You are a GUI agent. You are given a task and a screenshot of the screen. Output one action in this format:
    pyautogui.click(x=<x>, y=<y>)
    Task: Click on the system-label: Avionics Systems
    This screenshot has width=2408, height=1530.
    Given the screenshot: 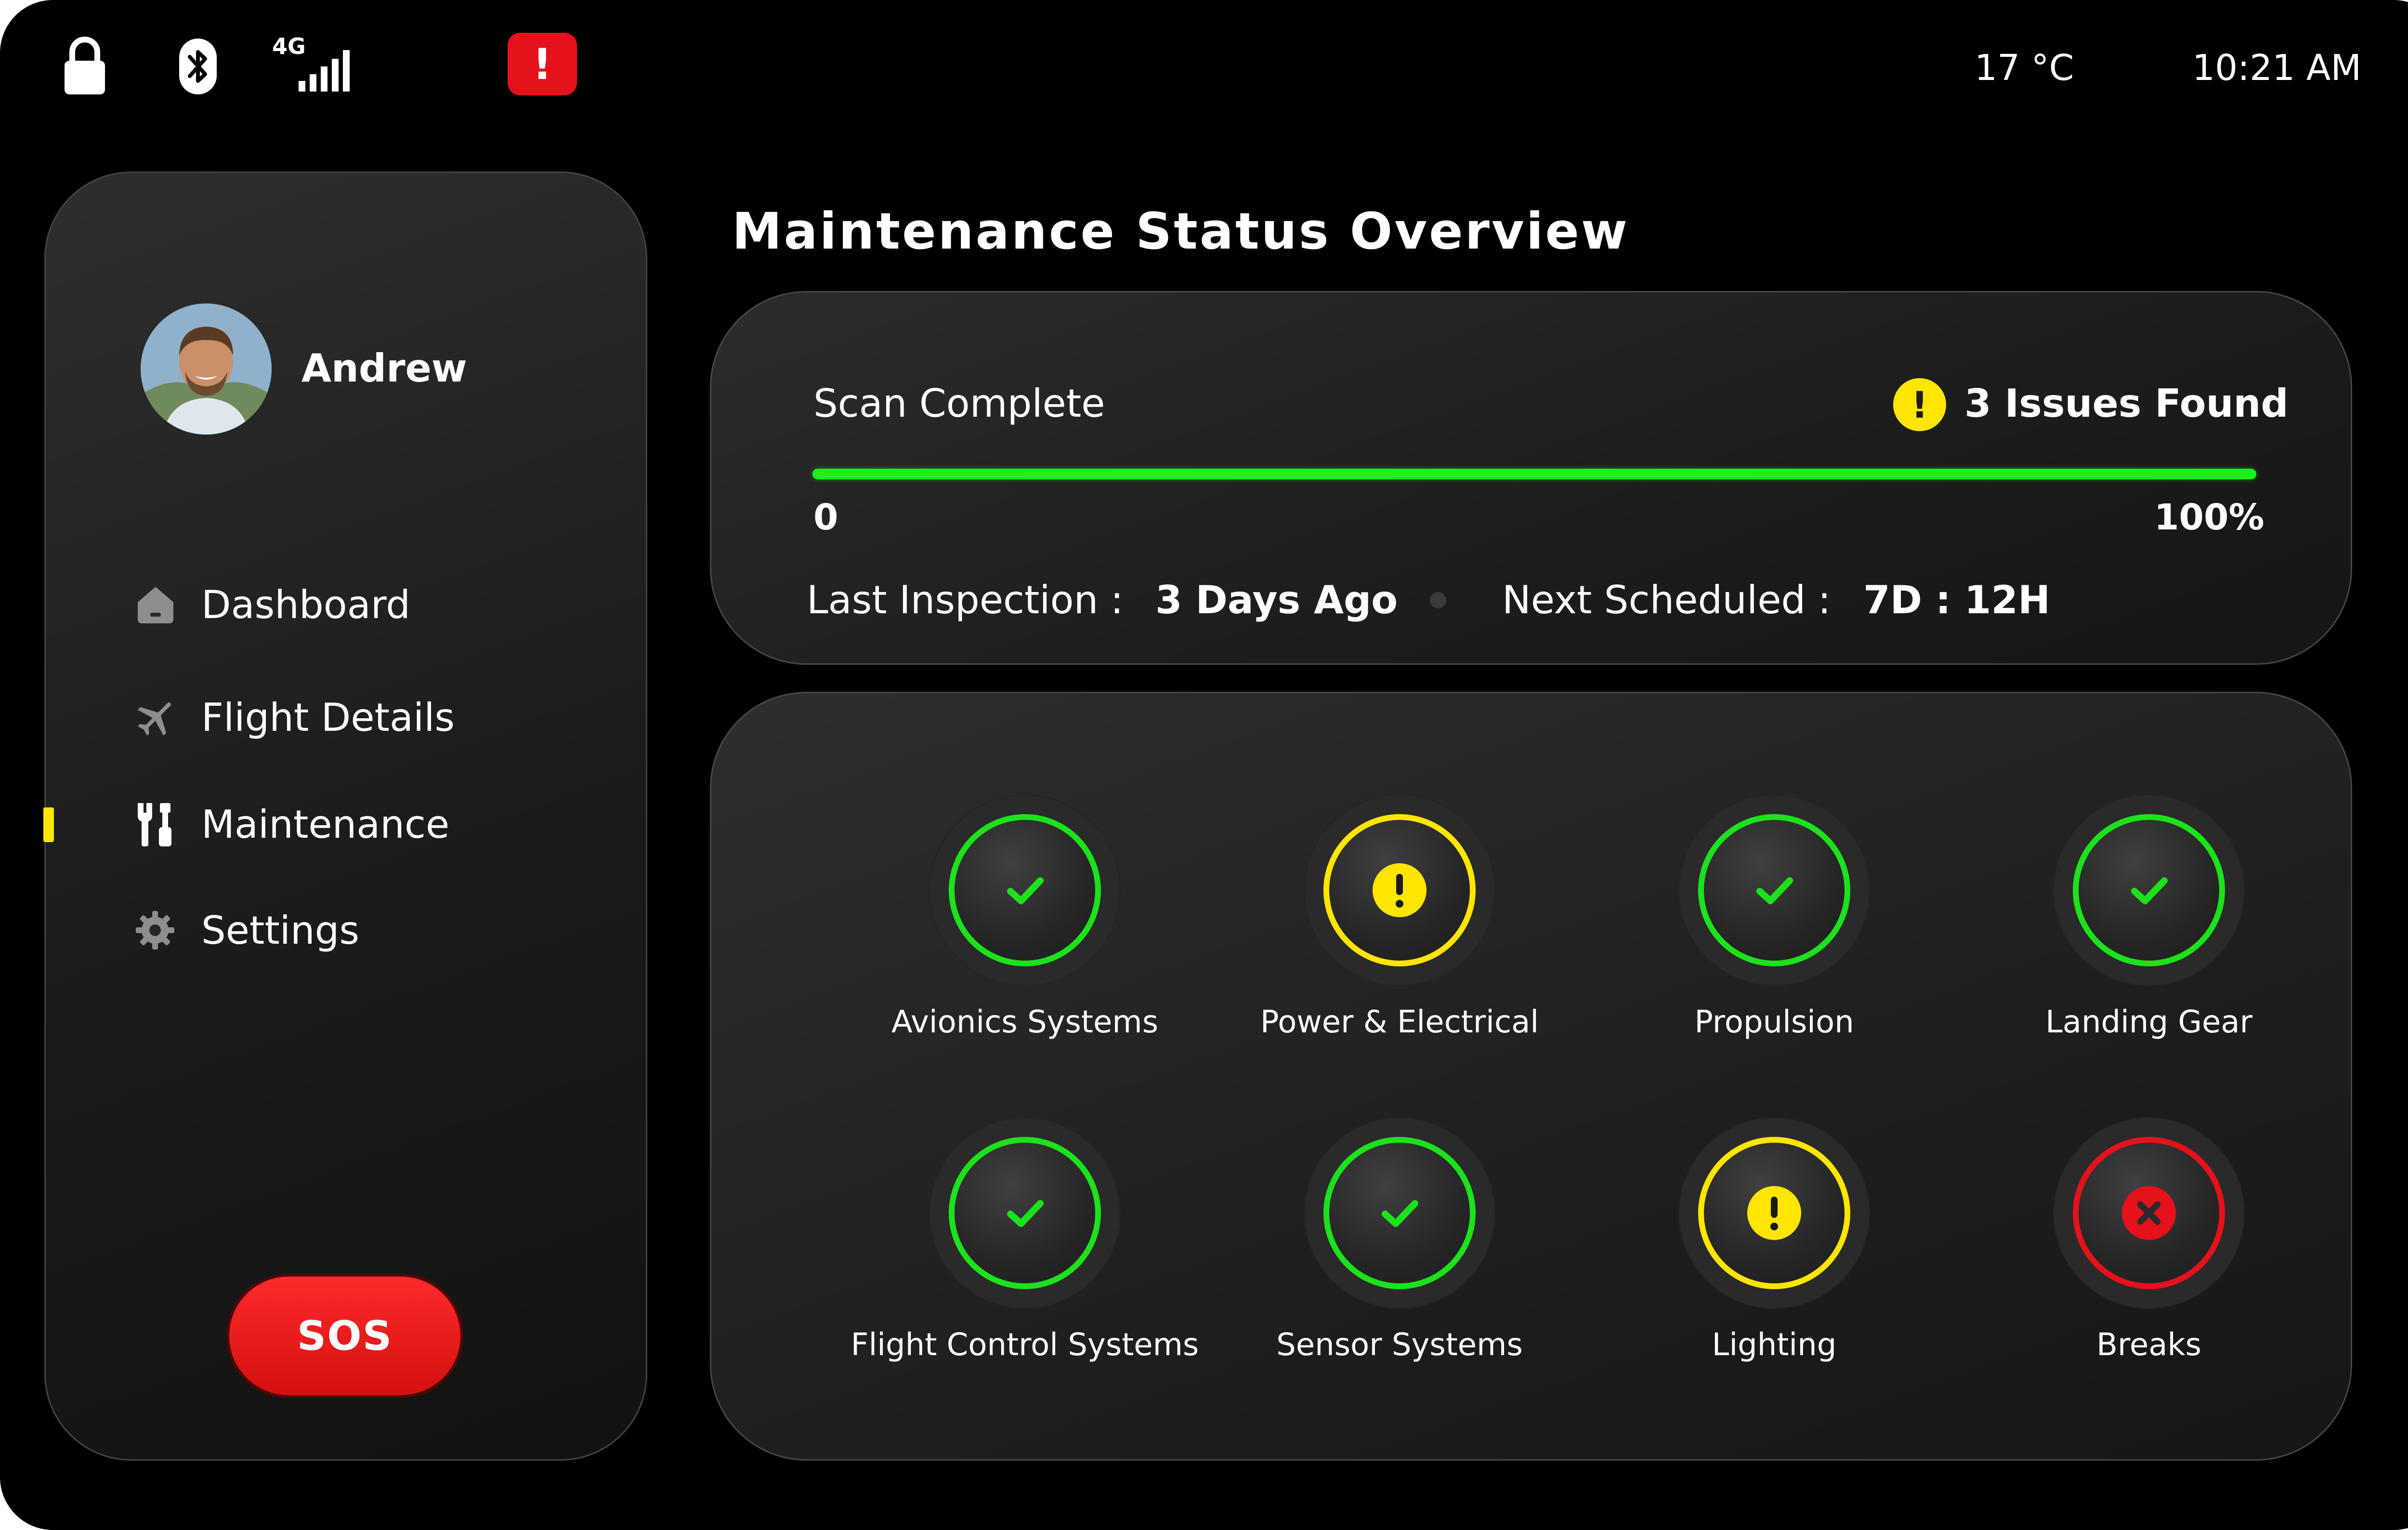 What is the action you would take?
    pyautogui.click(x=1025, y=1022)
    